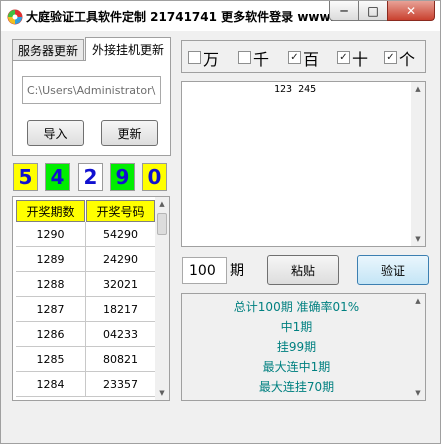 The height and width of the screenshot is (444, 441). I want to click on tab-server-update: 服务器更新, so click(48, 50).